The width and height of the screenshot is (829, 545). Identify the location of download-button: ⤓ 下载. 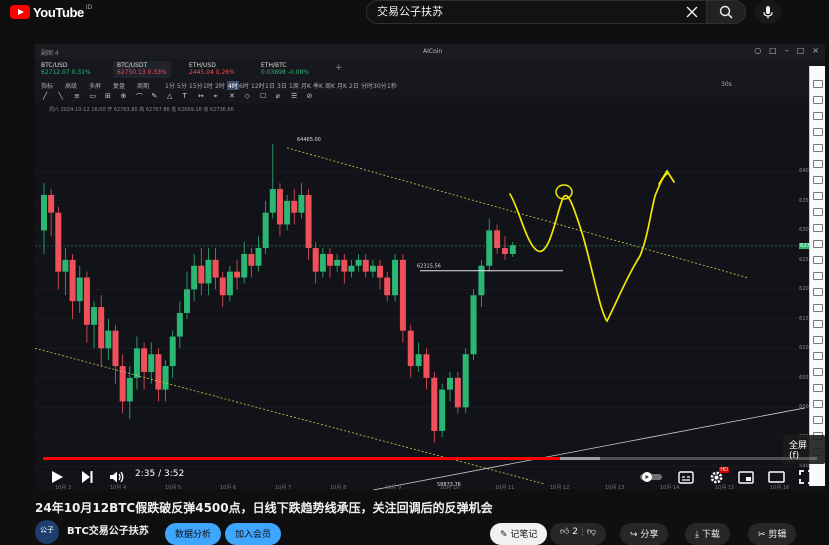
(707, 534).